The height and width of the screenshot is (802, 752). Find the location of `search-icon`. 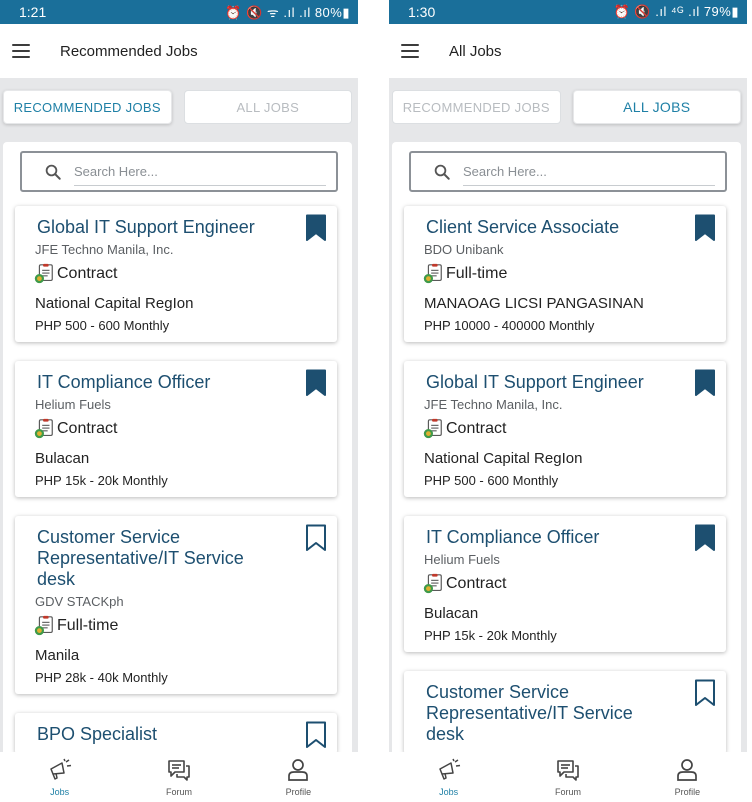

search-icon is located at coordinates (53, 172).